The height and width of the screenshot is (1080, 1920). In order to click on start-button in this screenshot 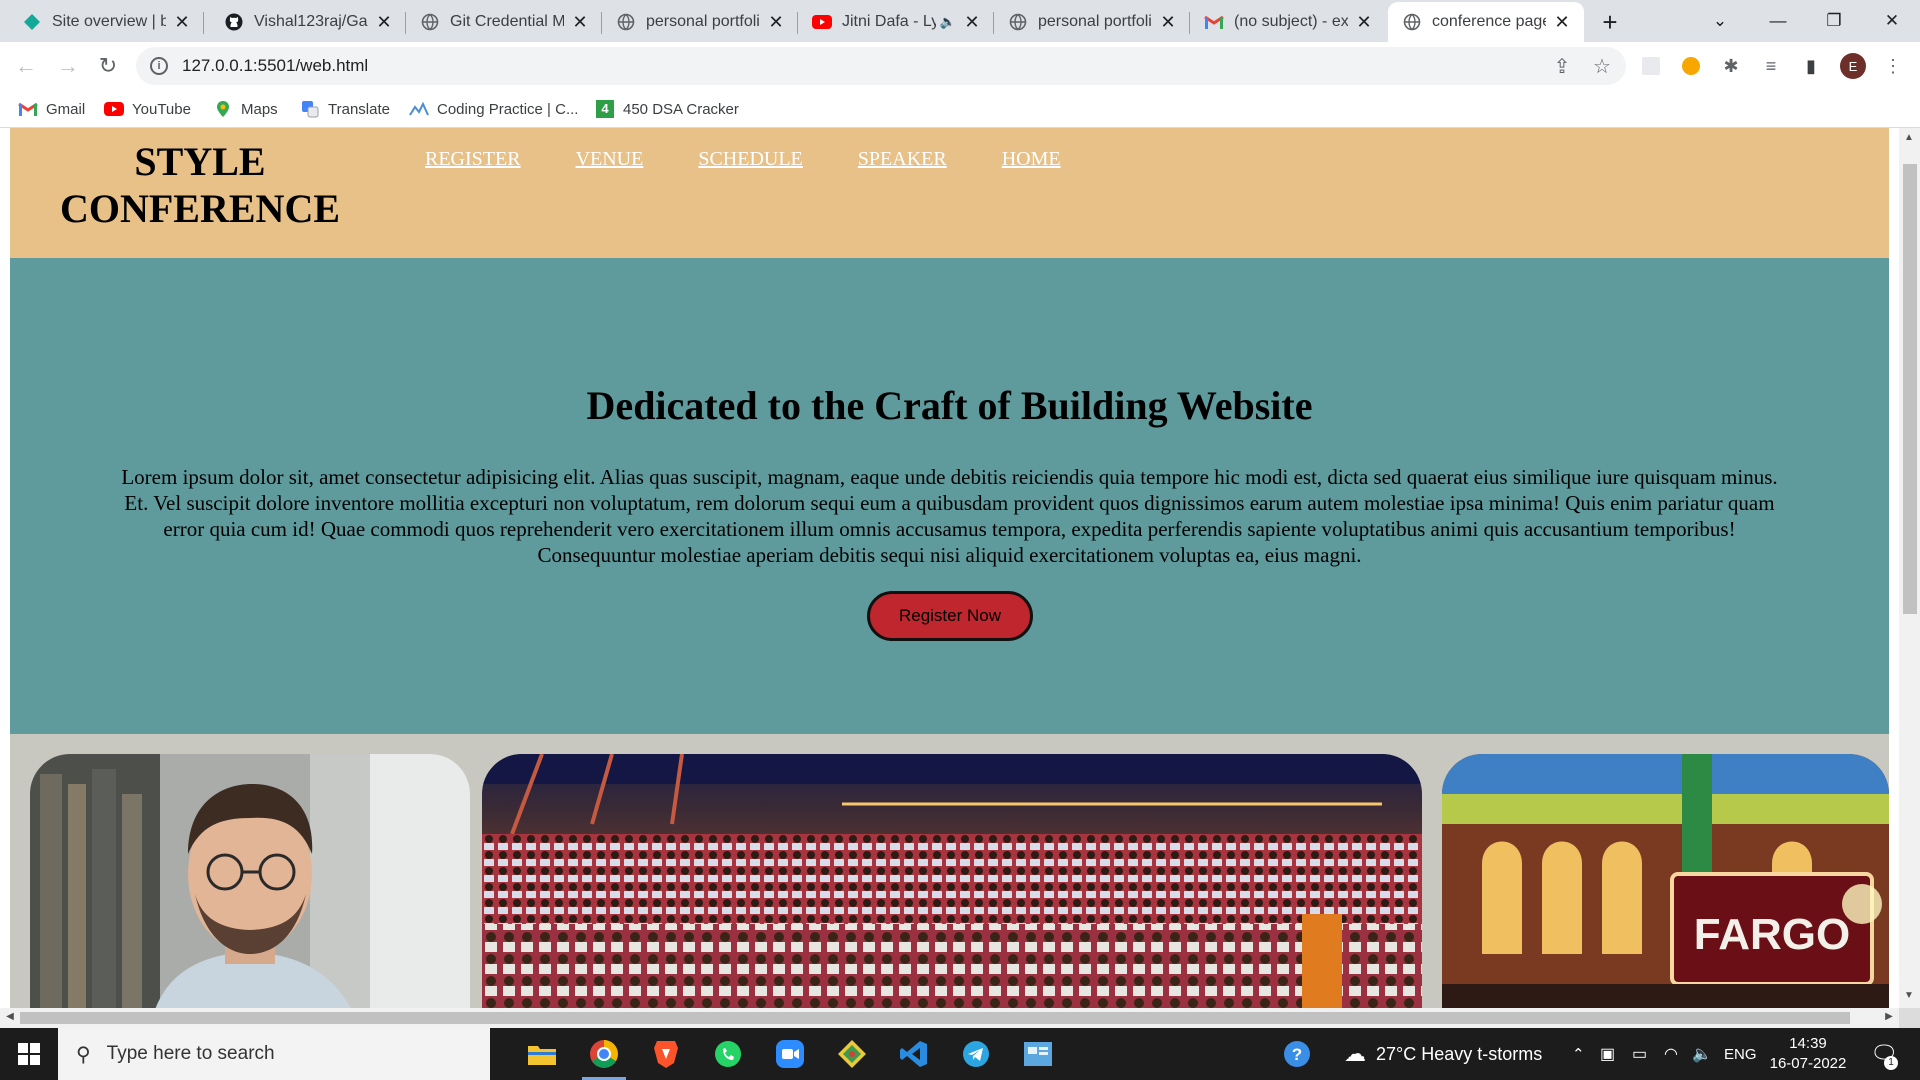, I will do `click(29, 1054)`.